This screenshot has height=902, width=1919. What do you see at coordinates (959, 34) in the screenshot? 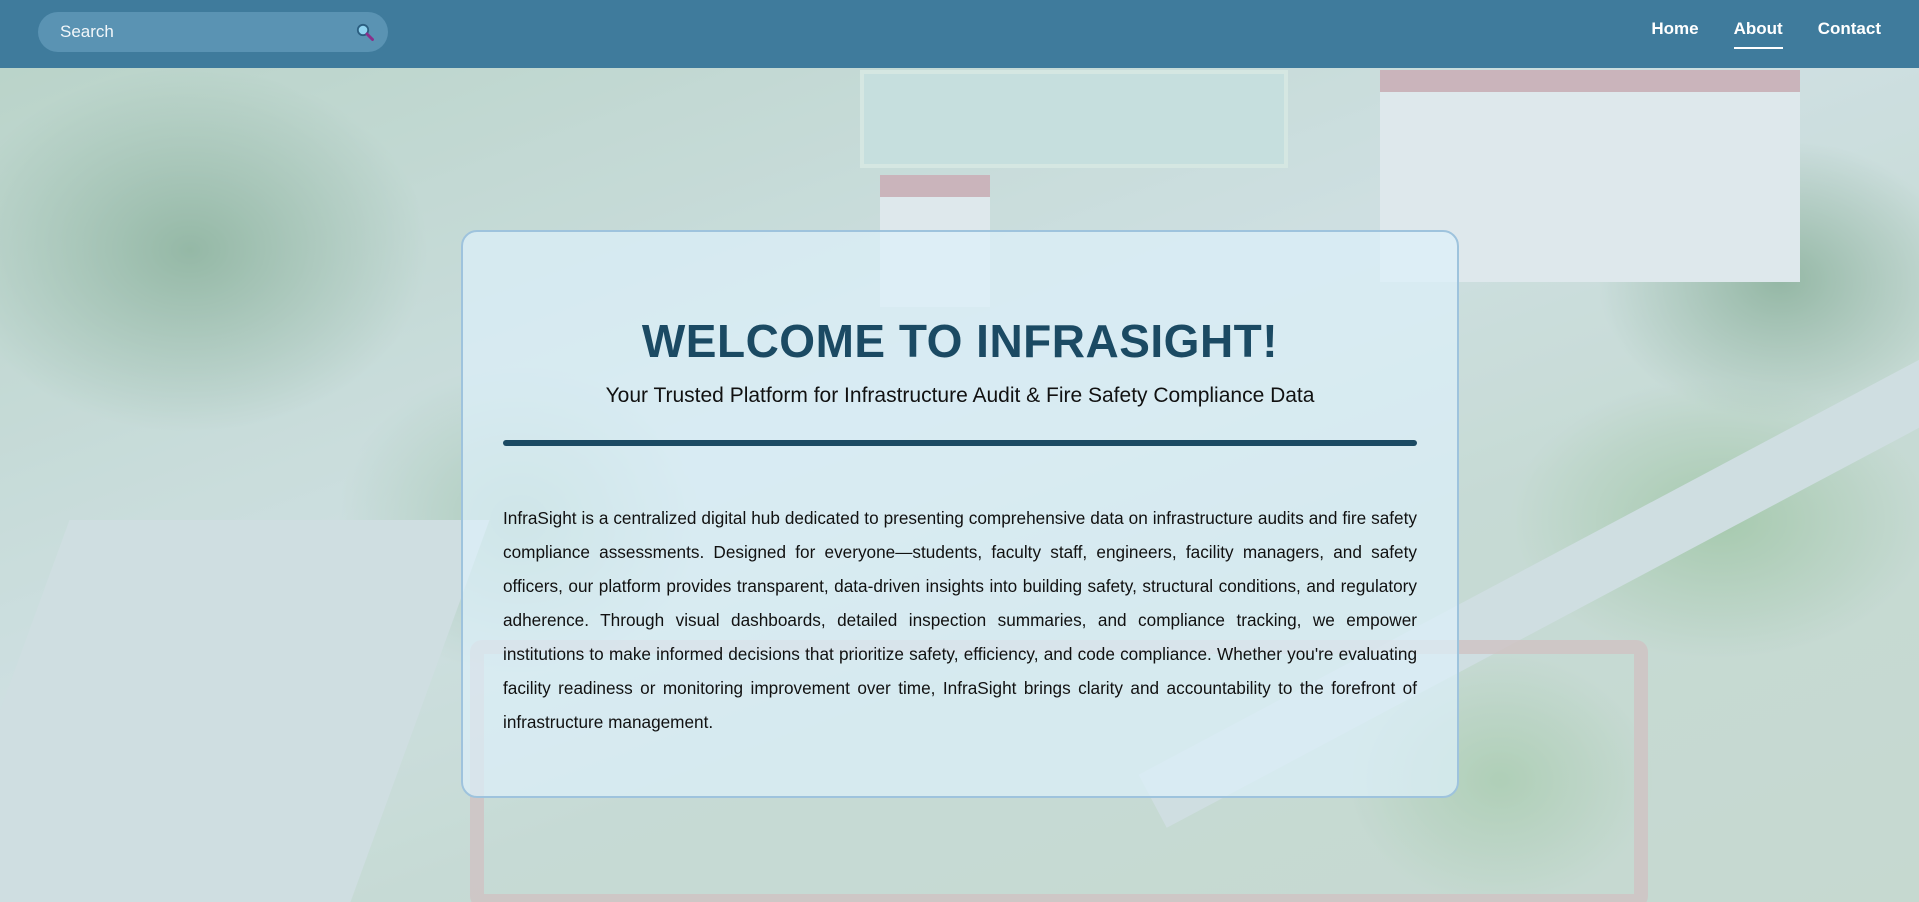
I see `top-navbar: Home About Contact` at bounding box center [959, 34].